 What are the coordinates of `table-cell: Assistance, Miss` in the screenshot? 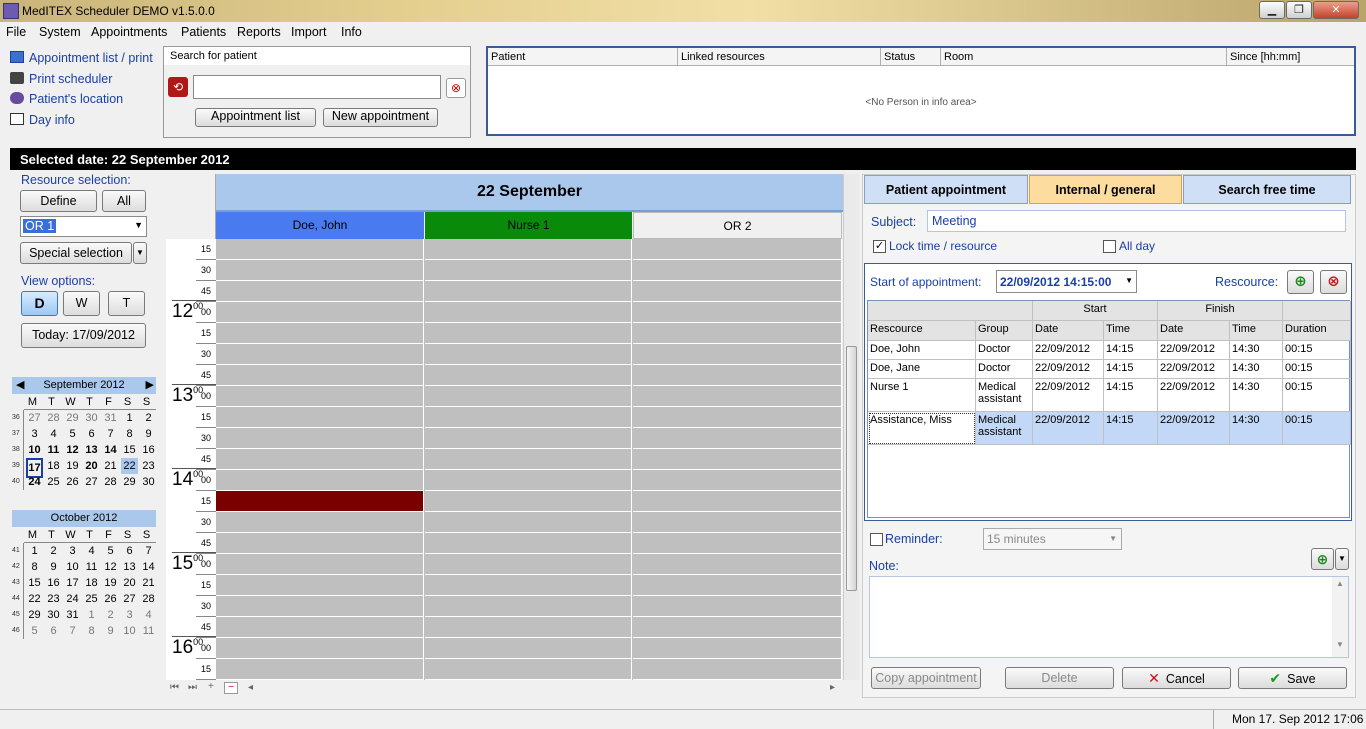 It's located at (922, 428).